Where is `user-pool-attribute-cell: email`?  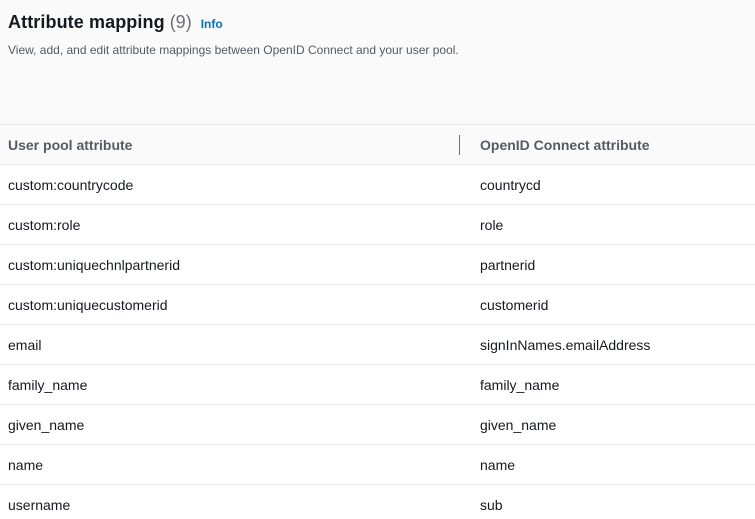 user-pool-attribute-cell: email is located at coordinates (25, 344).